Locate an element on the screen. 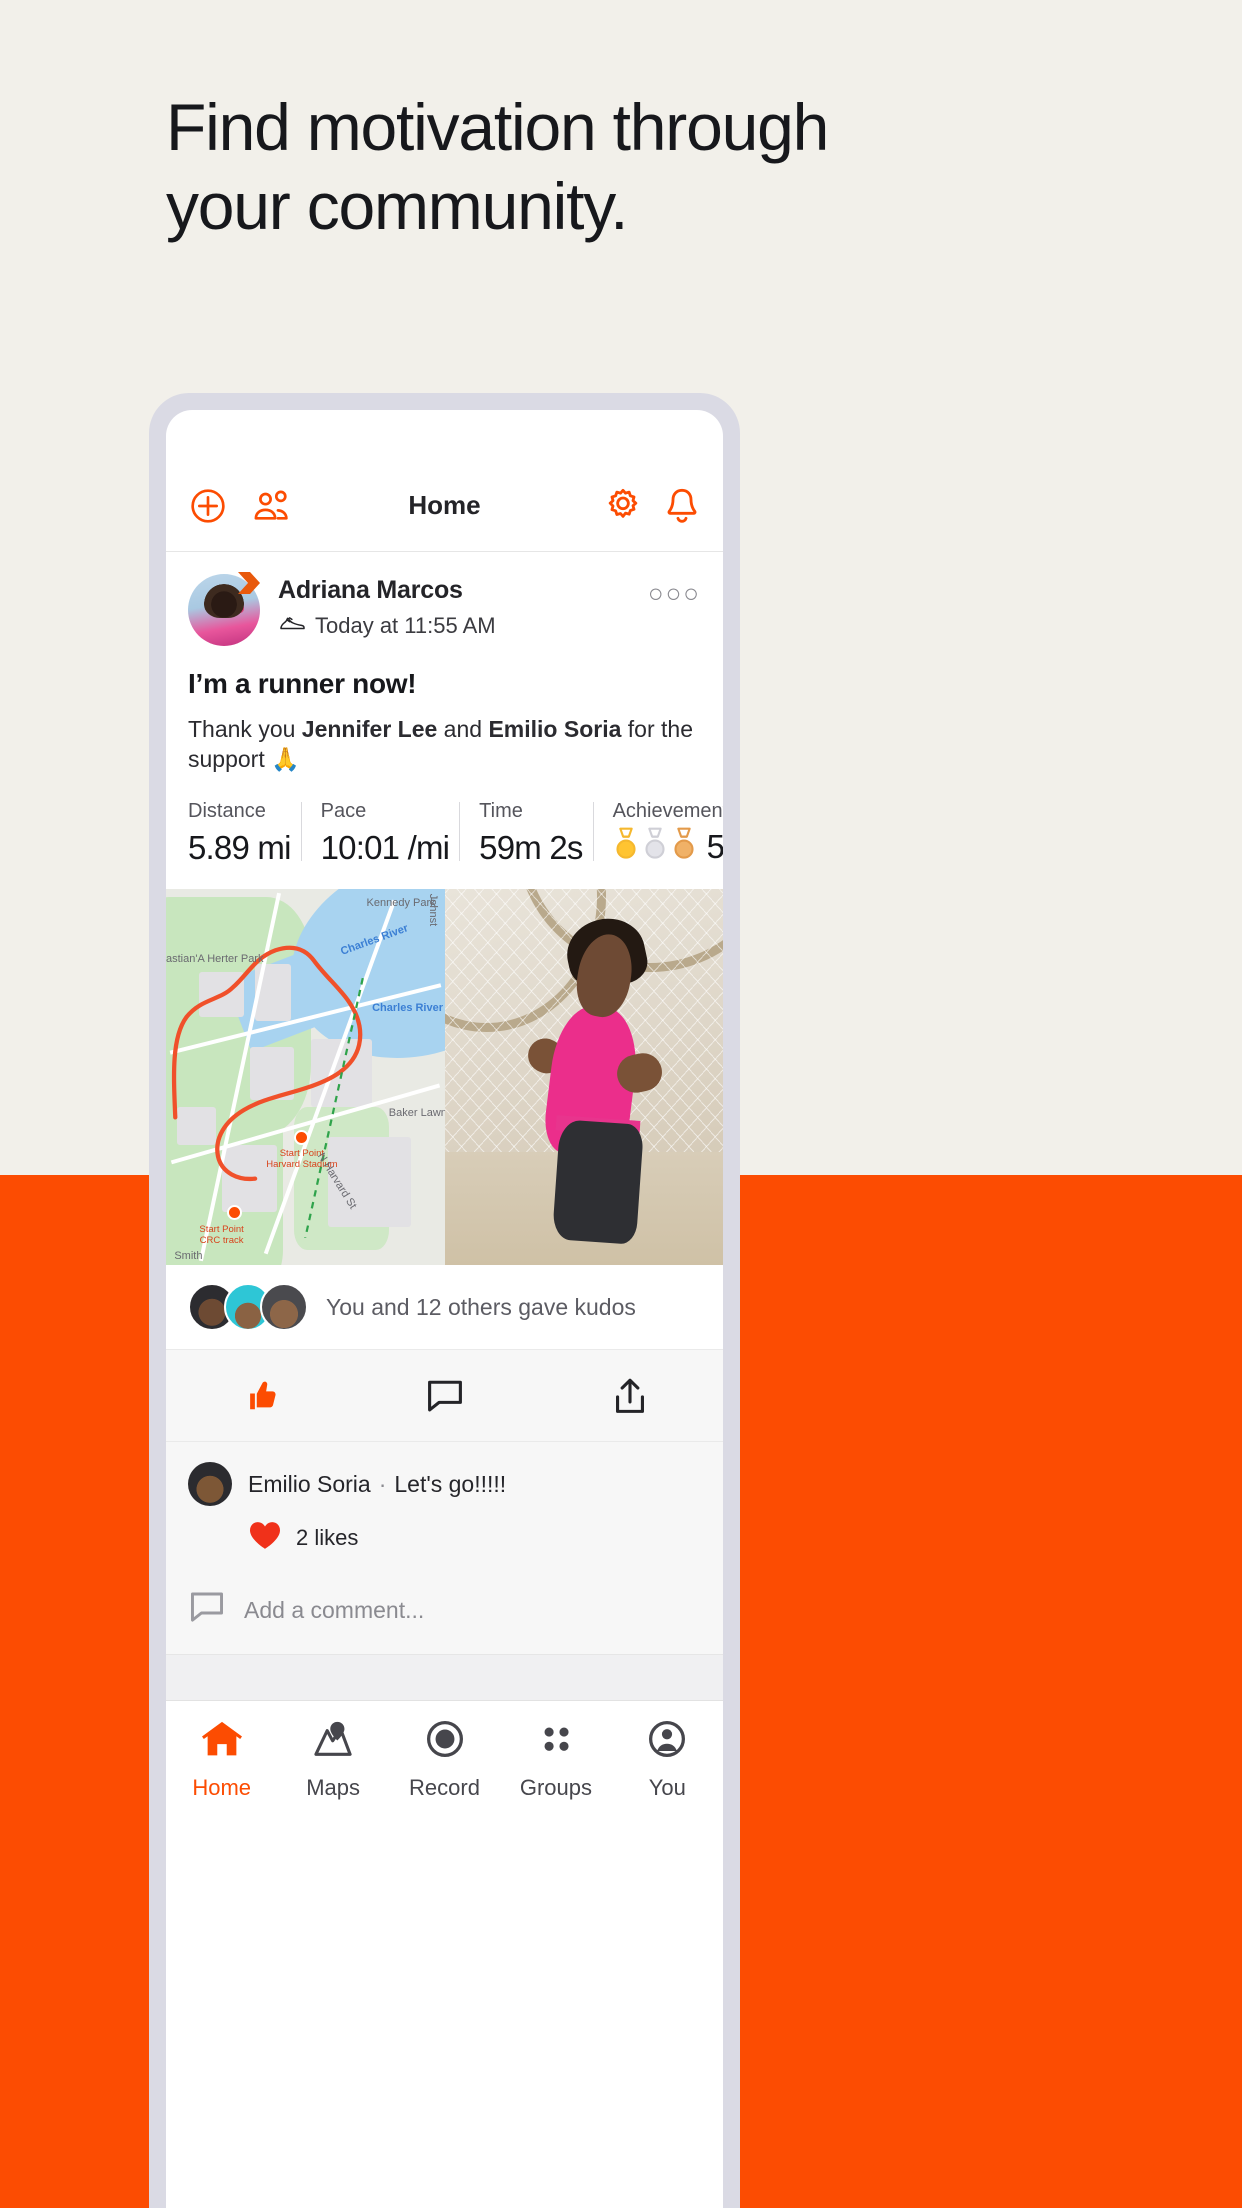  comment-button is located at coordinates (445, 1396).